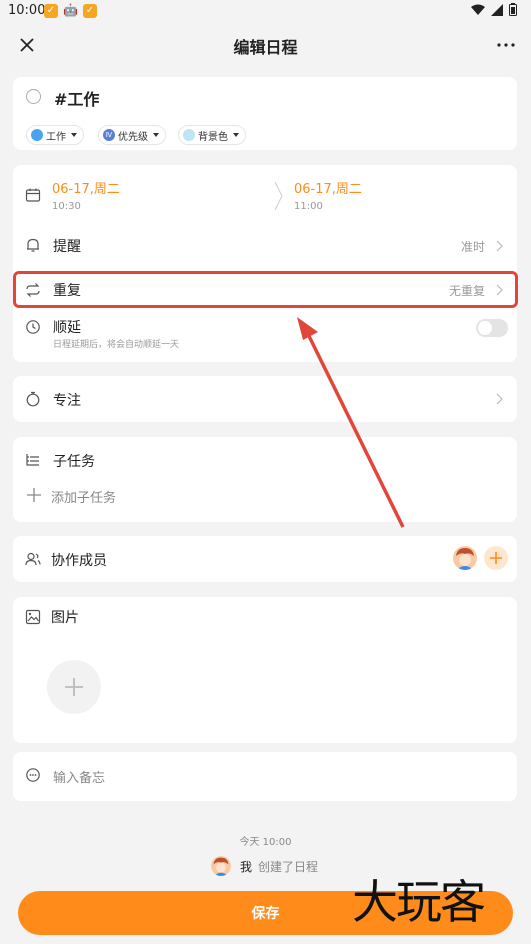  Describe the element at coordinates (79, 776) in the screenshot. I see `note-input: 输入备忘` at that location.